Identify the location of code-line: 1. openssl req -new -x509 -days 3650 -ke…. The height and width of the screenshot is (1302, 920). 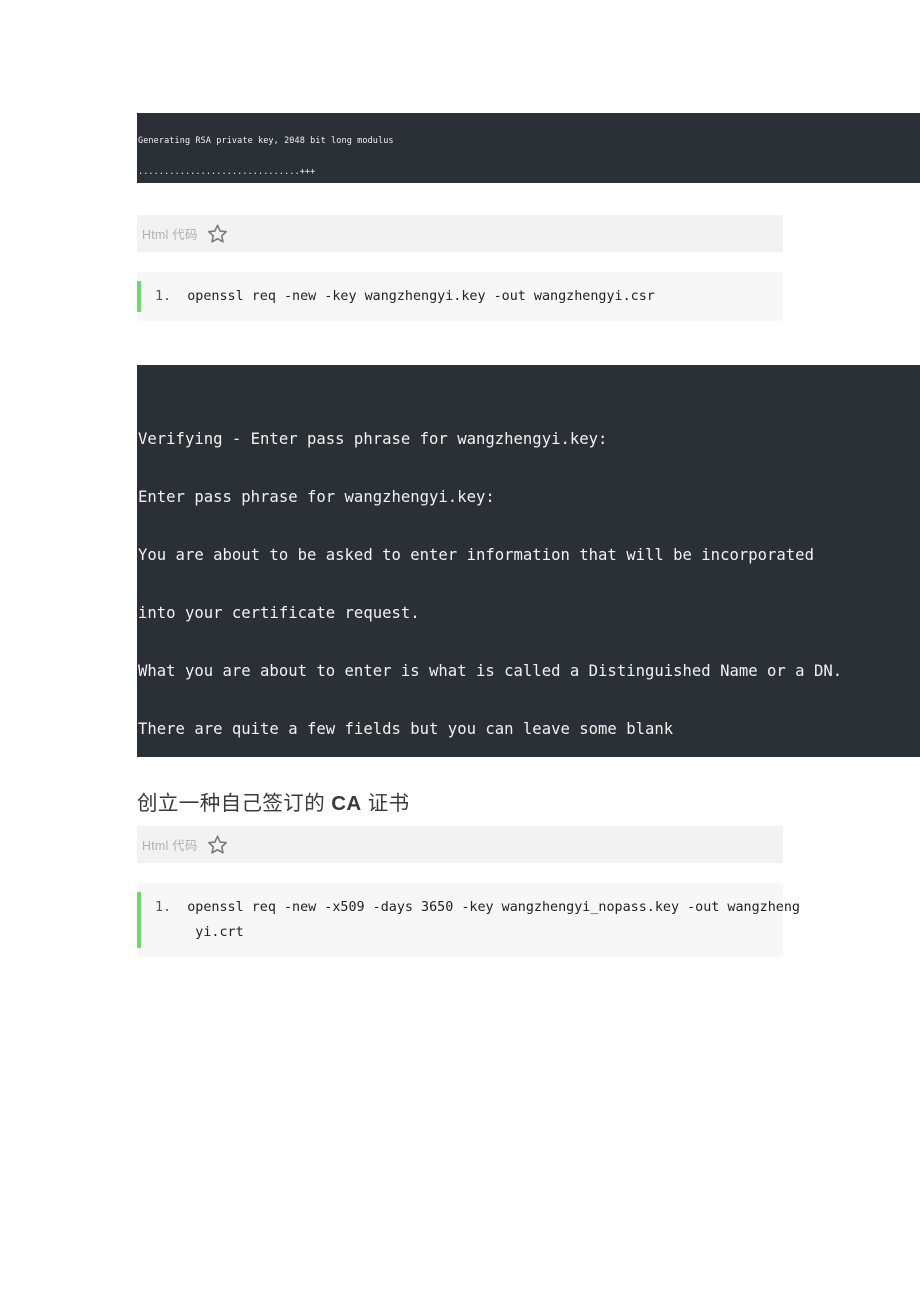
(468, 920).